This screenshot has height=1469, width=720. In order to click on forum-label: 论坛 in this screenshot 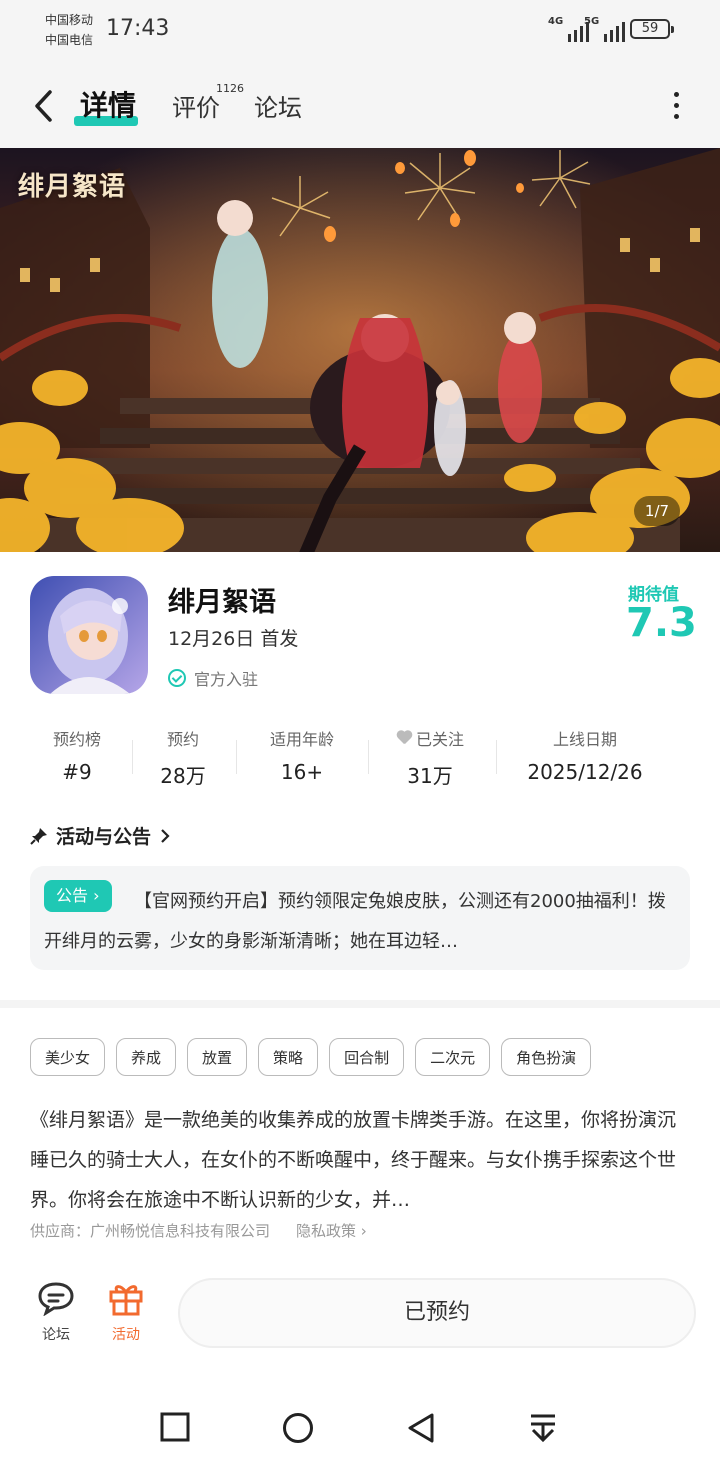, I will do `click(56, 1335)`.